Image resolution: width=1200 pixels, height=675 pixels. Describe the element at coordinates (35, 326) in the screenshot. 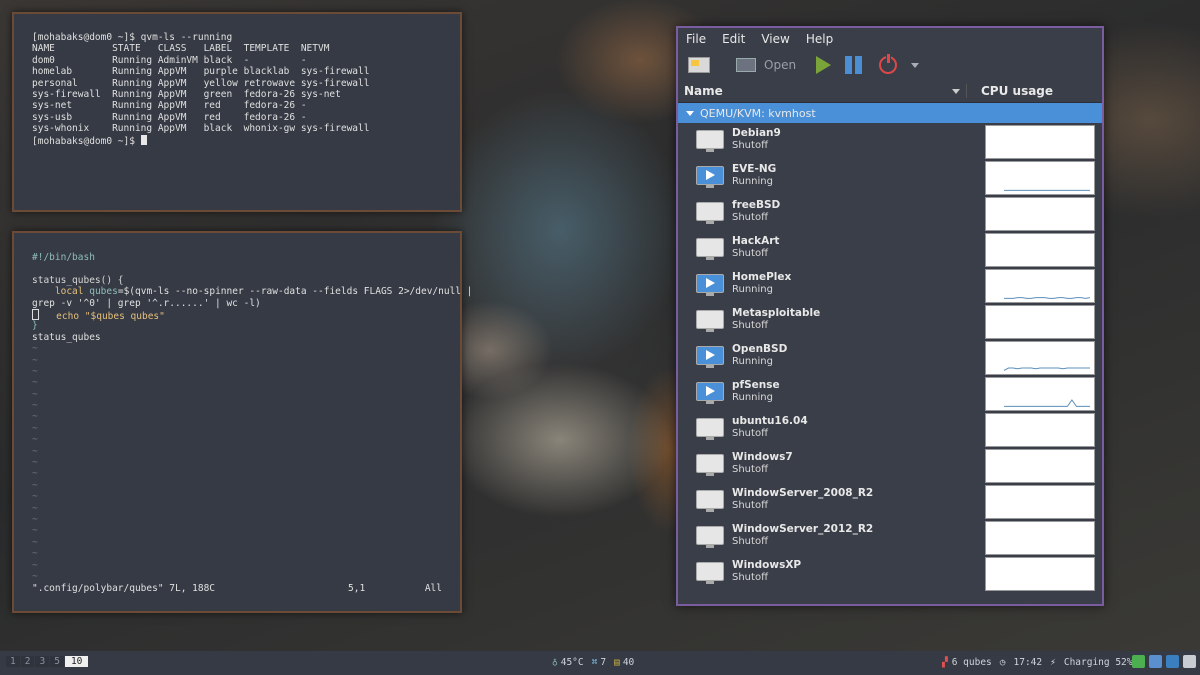

I see `code-line-close-brace: }` at that location.